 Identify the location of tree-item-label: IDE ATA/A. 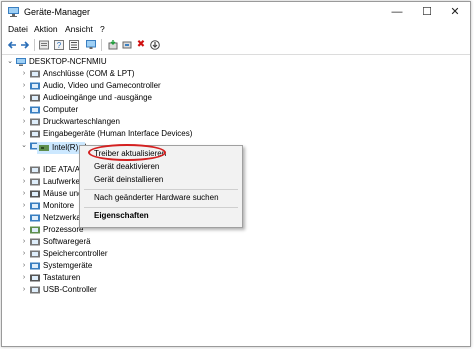
(62, 169).